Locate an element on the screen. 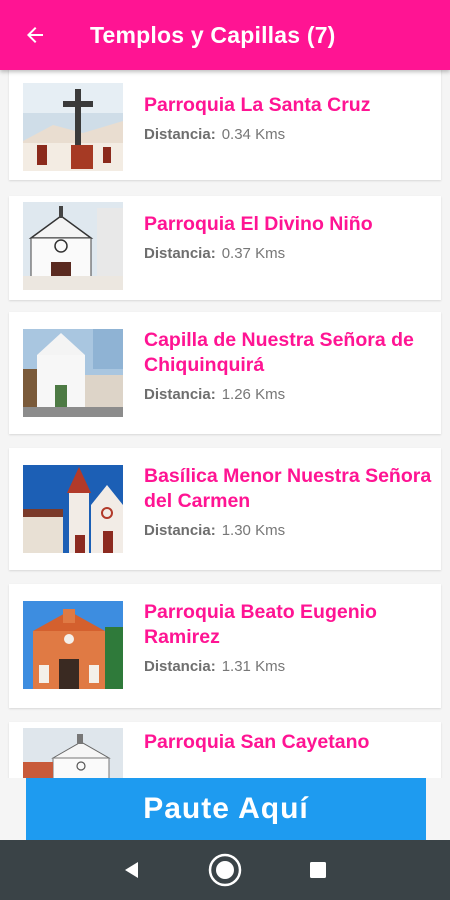 Image resolution: width=450 pixels, height=900 pixels. distance-value: 0.34 Kms is located at coordinates (253, 134).